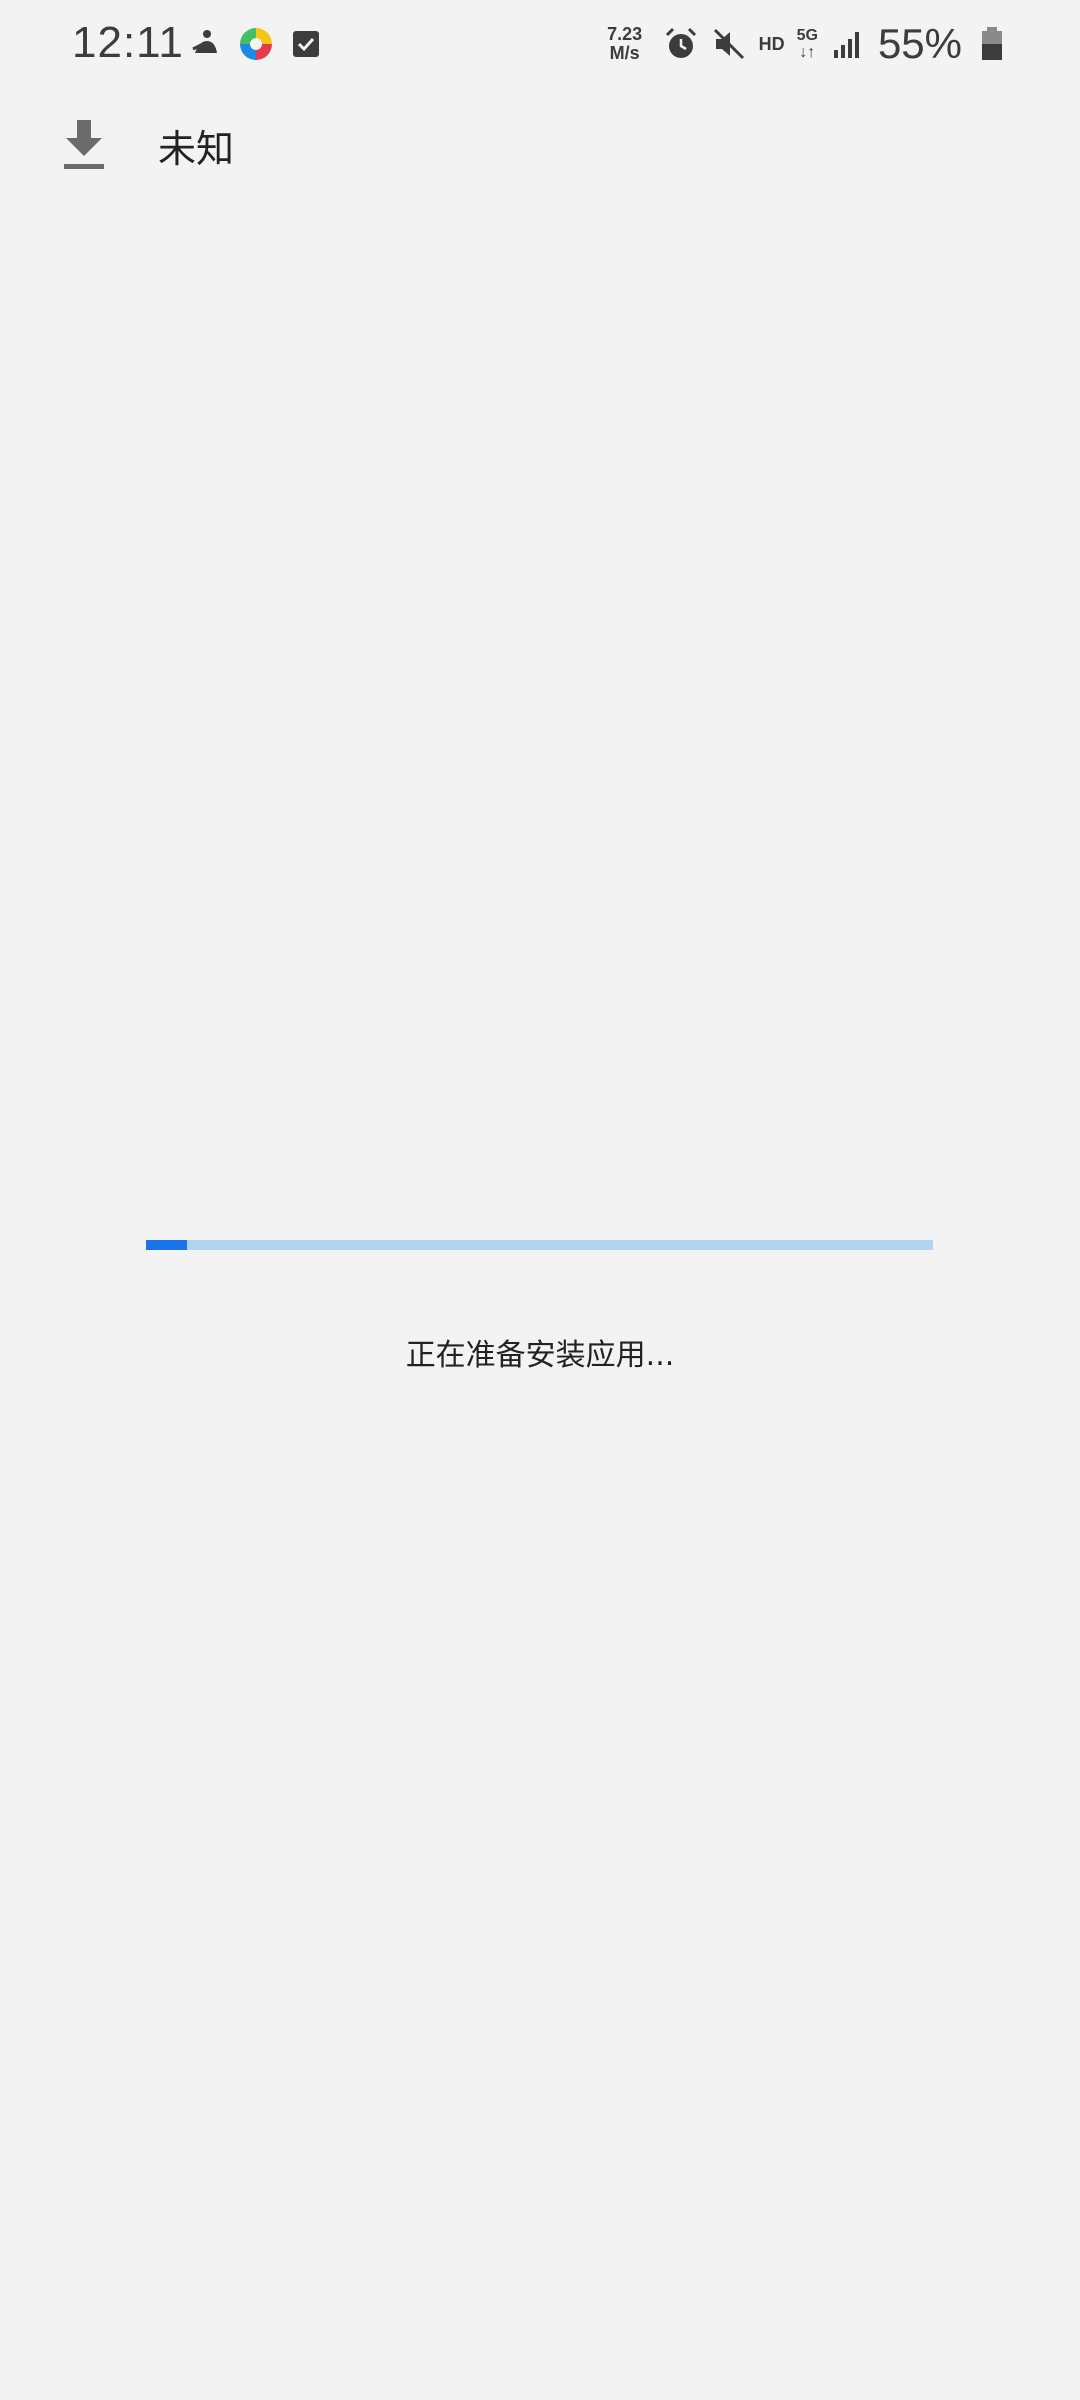 The image size is (1080, 2400). Describe the element at coordinates (166, 1245) in the screenshot. I see `install-progress-fill` at that location.